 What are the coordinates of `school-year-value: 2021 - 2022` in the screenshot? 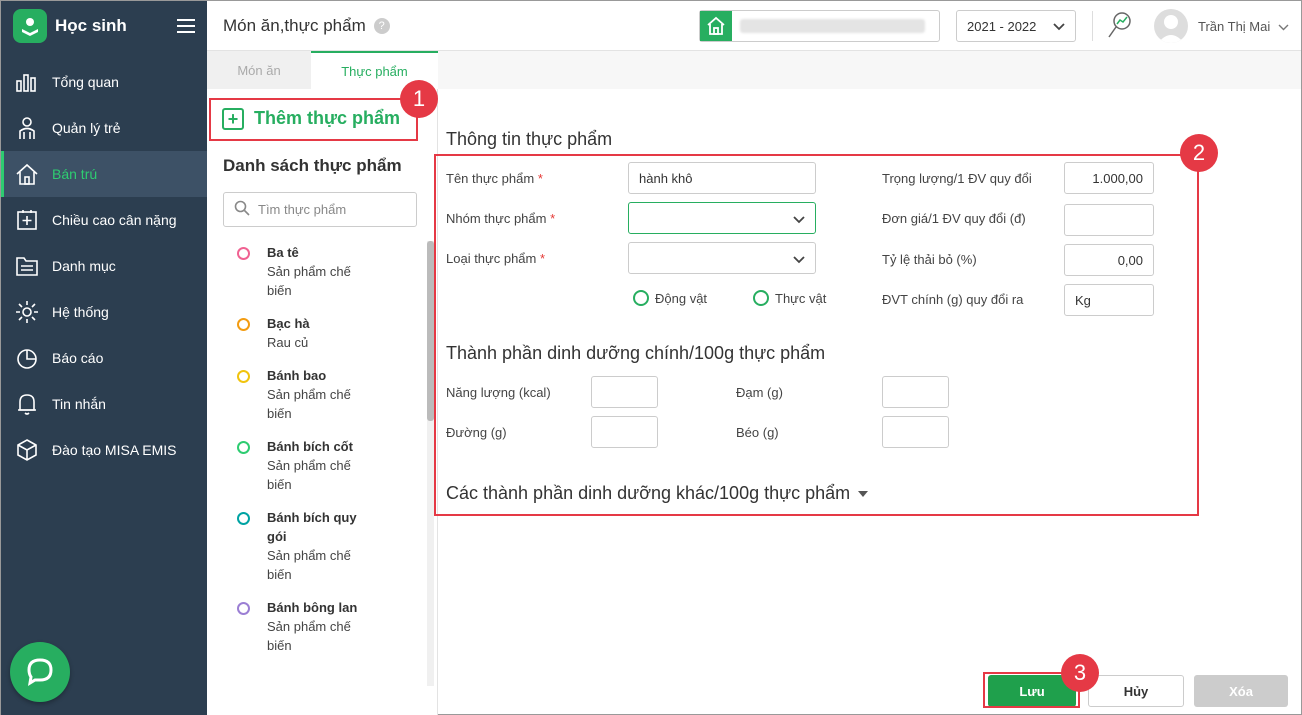 It's located at (1002, 26).